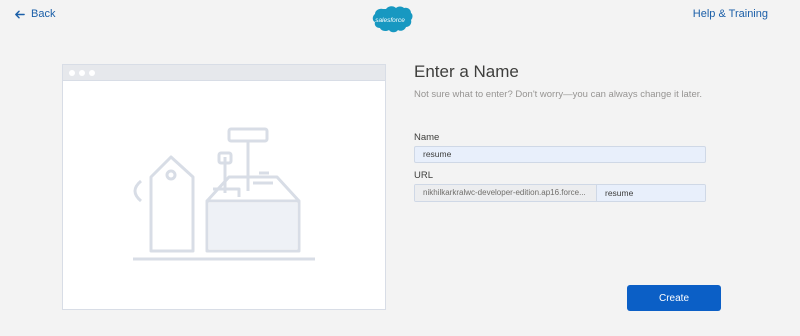 Image resolution: width=800 pixels, height=336 pixels. Describe the element at coordinates (427, 137) in the screenshot. I see `name-label: Name` at that location.